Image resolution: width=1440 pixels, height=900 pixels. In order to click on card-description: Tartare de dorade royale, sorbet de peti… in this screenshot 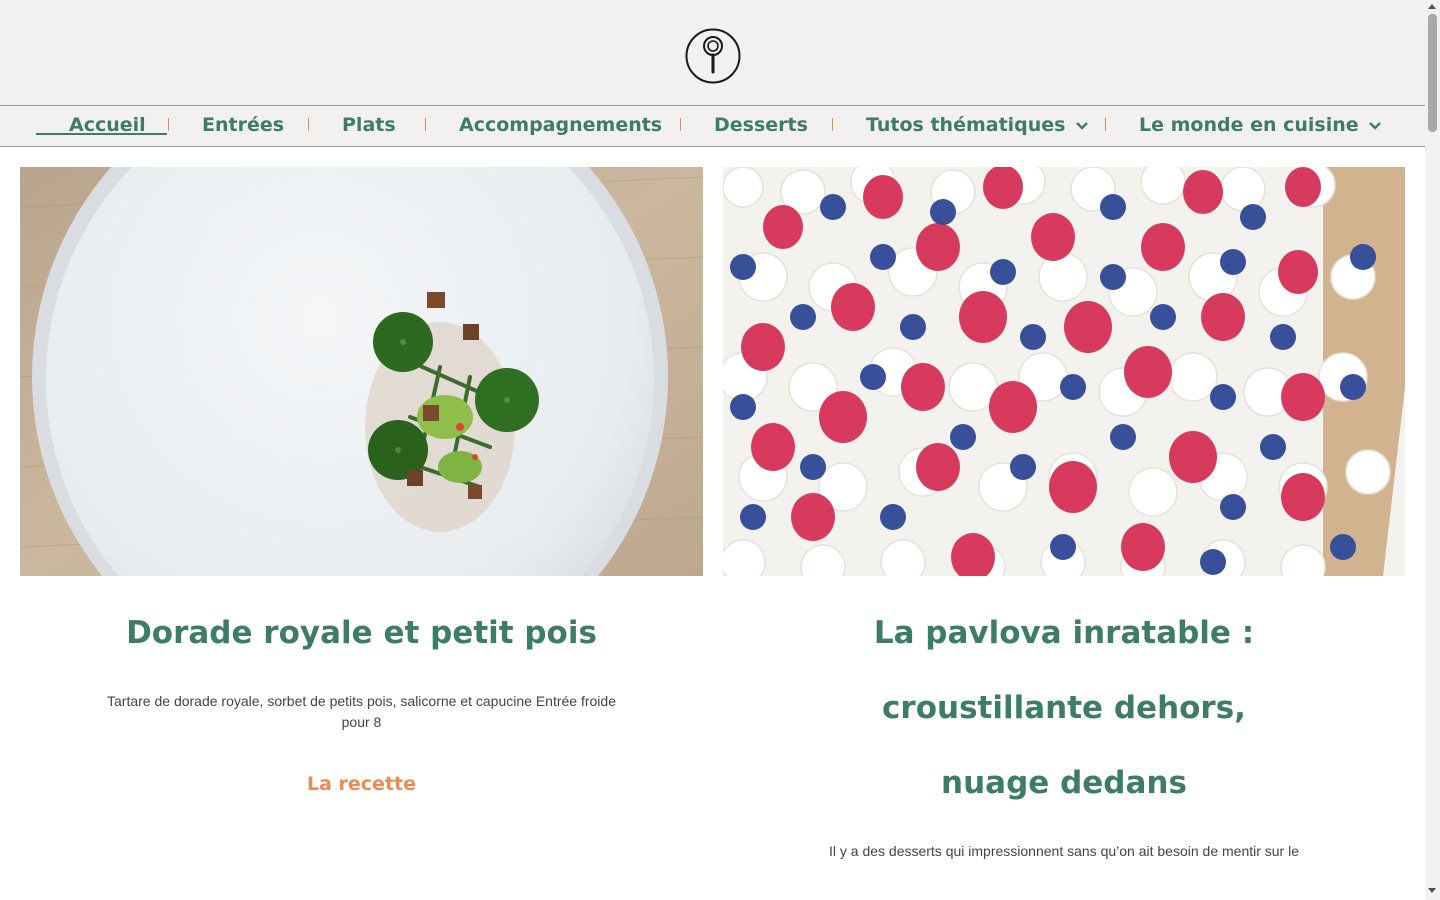, I will do `click(361, 711)`.